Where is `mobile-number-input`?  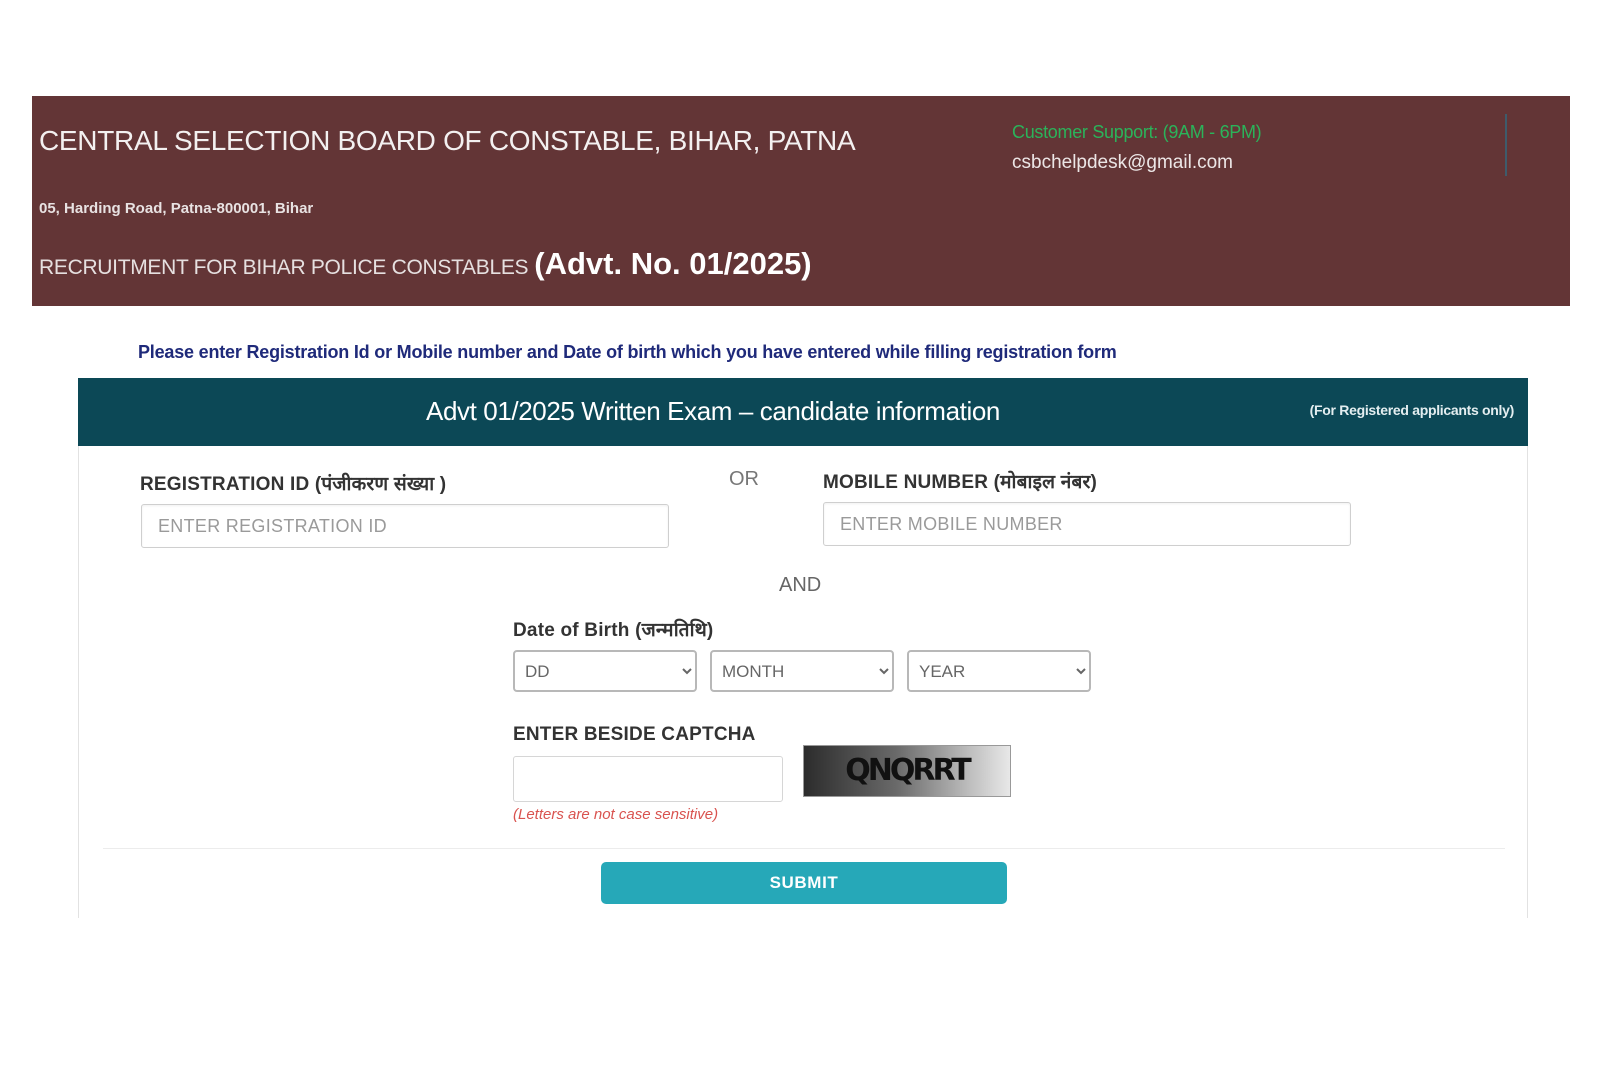
mobile-number-input is located at coordinates (1087, 524).